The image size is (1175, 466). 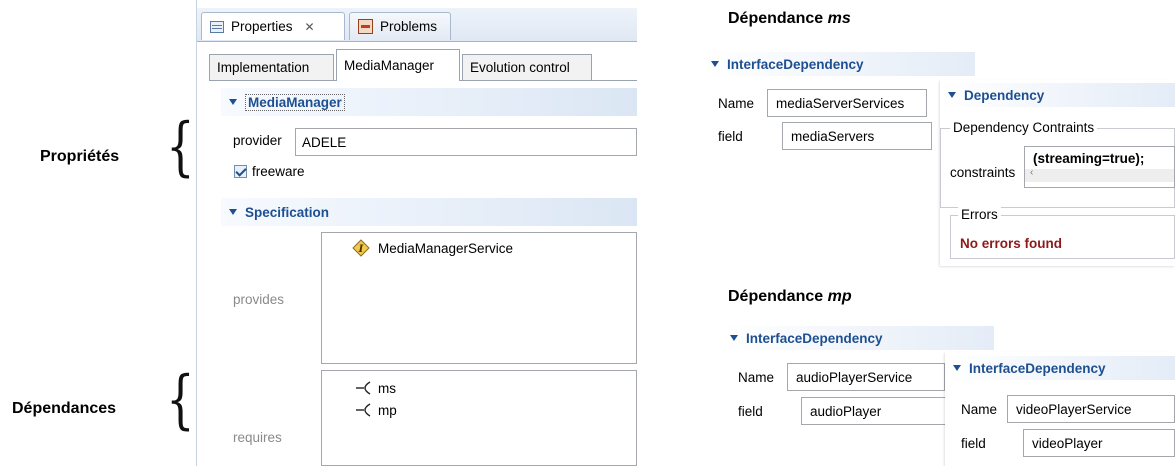 I want to click on specification-section-header: Specification, so click(x=429, y=212).